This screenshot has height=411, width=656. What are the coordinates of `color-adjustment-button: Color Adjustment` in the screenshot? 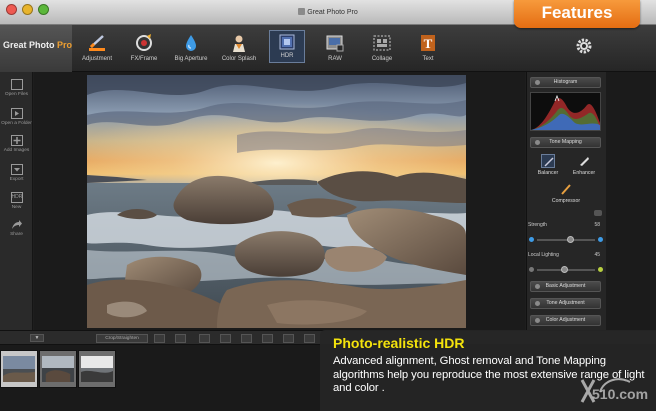 It's located at (565, 320).